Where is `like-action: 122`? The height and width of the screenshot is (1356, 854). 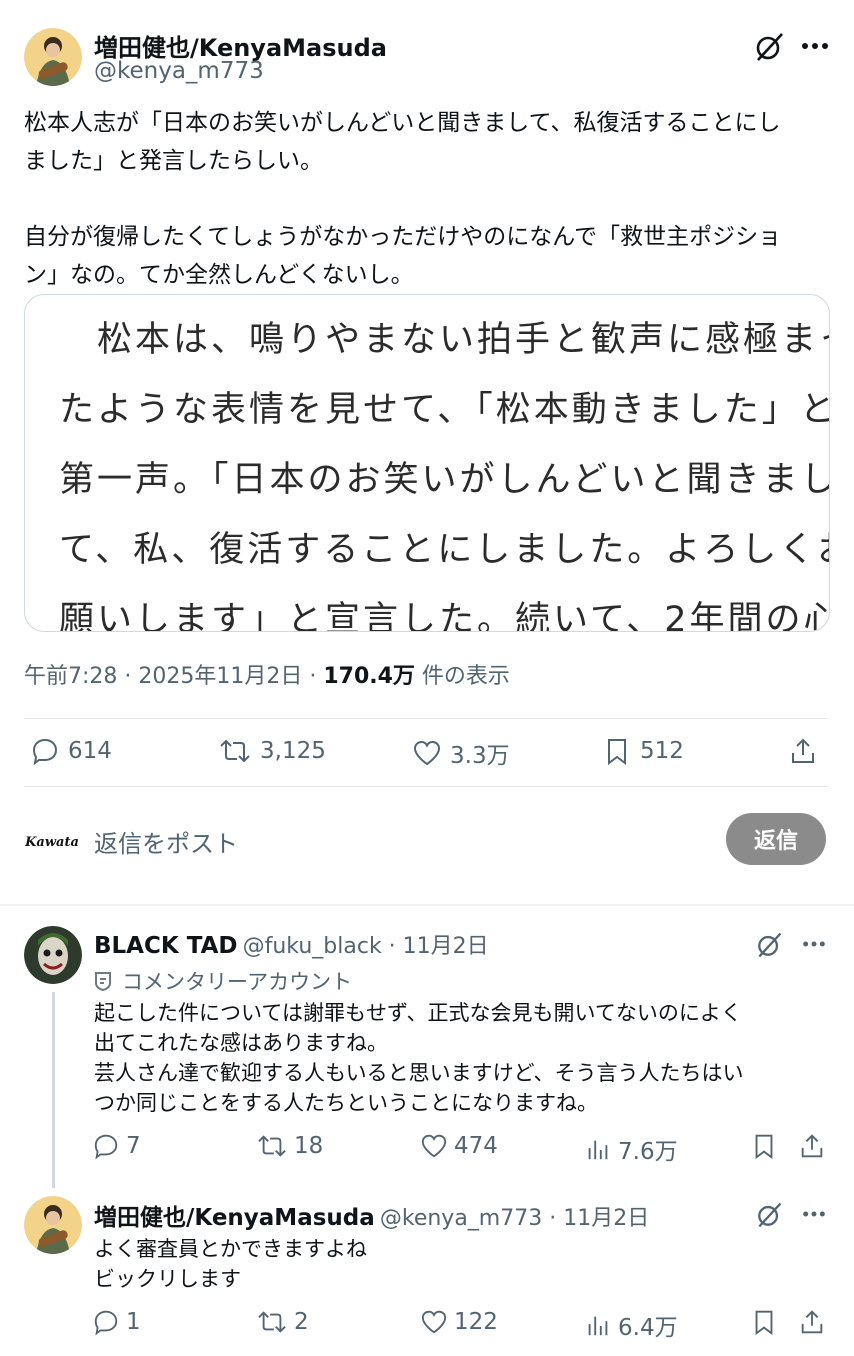
like-action: 122 is located at coordinates (459, 1322).